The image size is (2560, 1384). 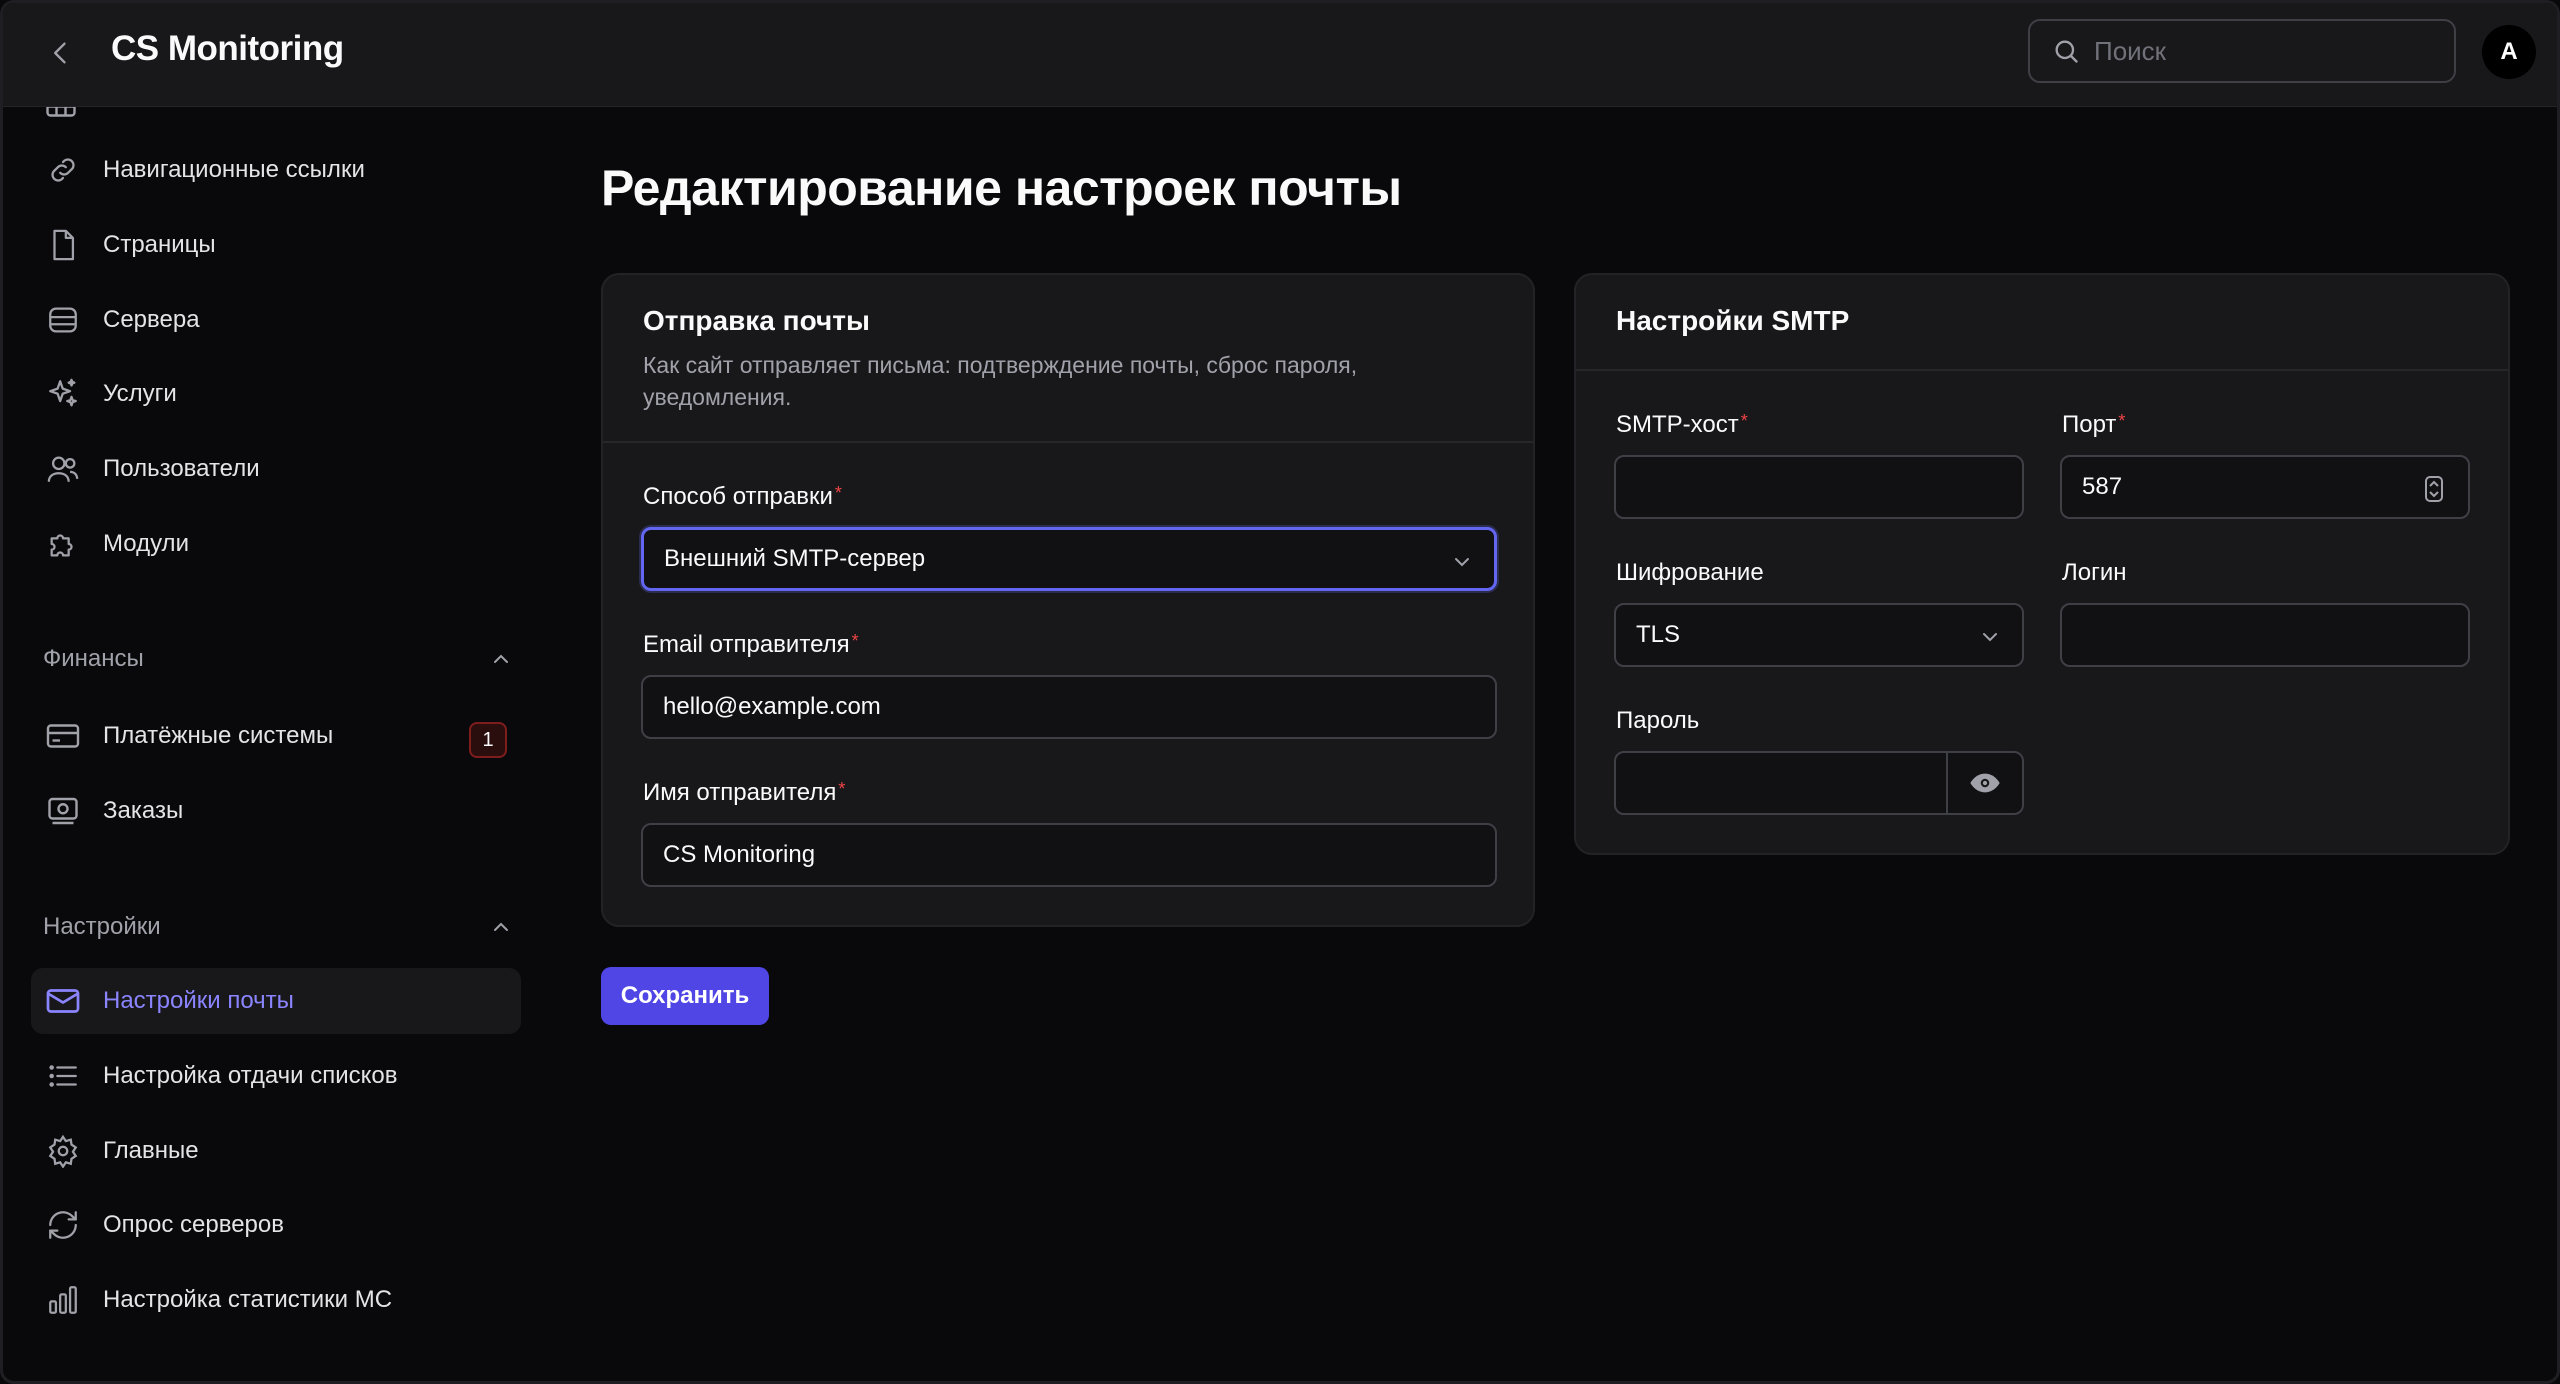 I want to click on card-title: Отправка почты, so click(x=756, y=320).